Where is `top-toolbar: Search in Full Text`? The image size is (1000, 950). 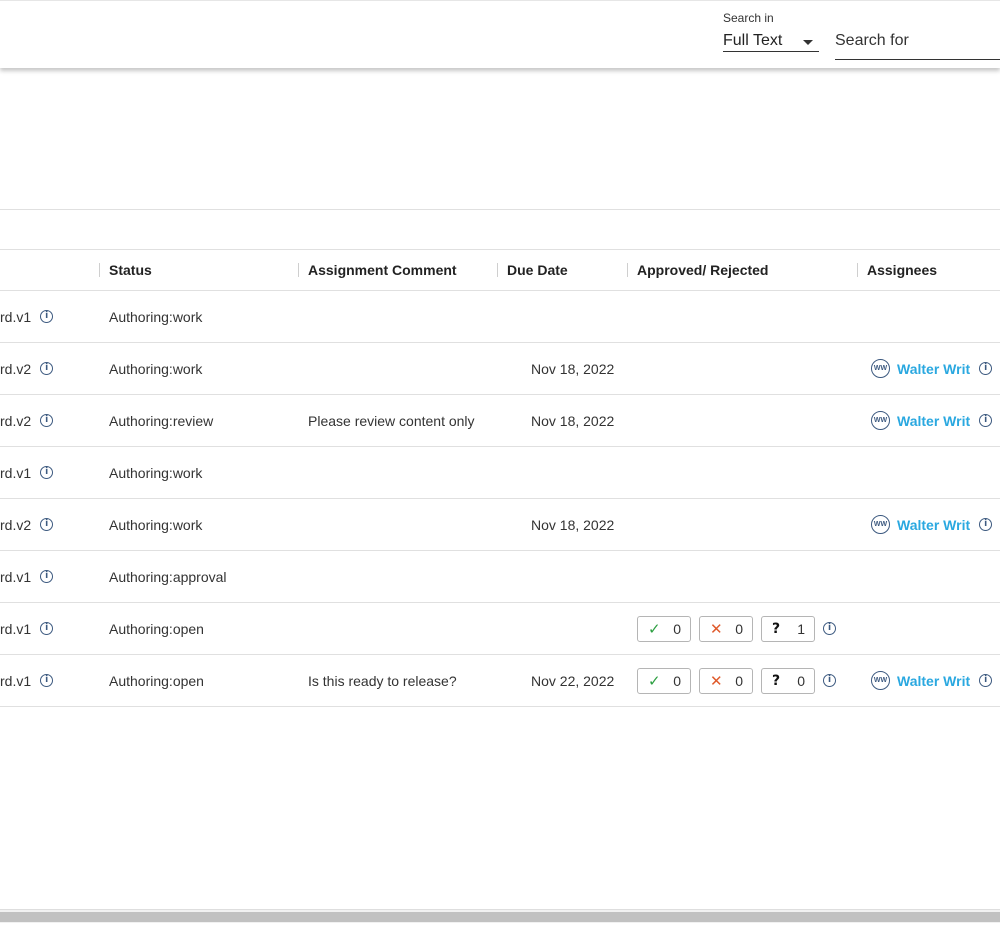
top-toolbar: Search in Full Text is located at coordinates (500, 34).